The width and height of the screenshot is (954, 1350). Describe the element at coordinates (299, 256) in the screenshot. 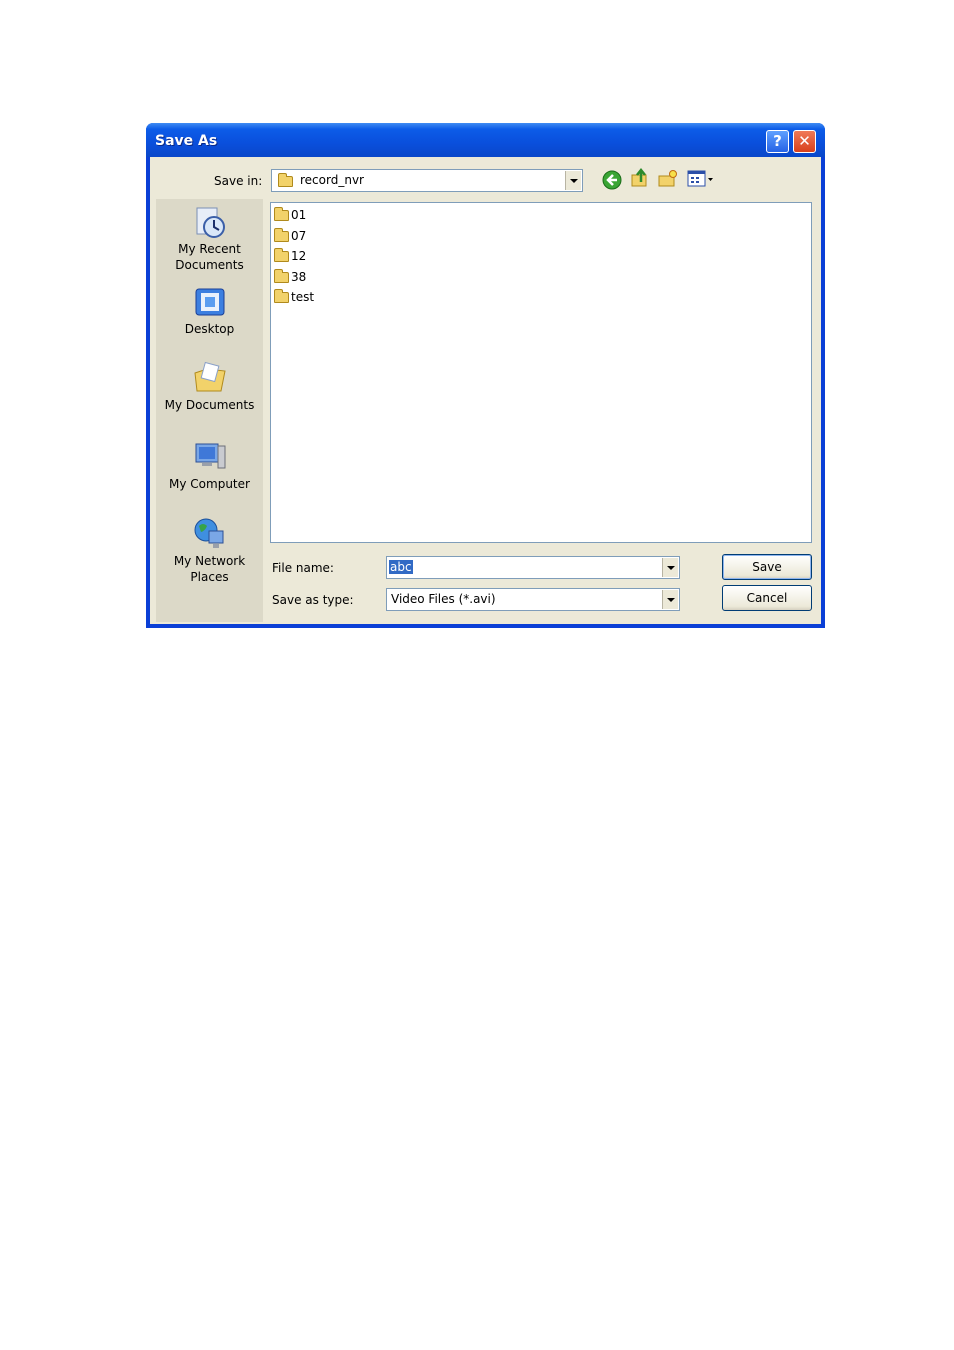

I see `file-name-label: 12` at that location.